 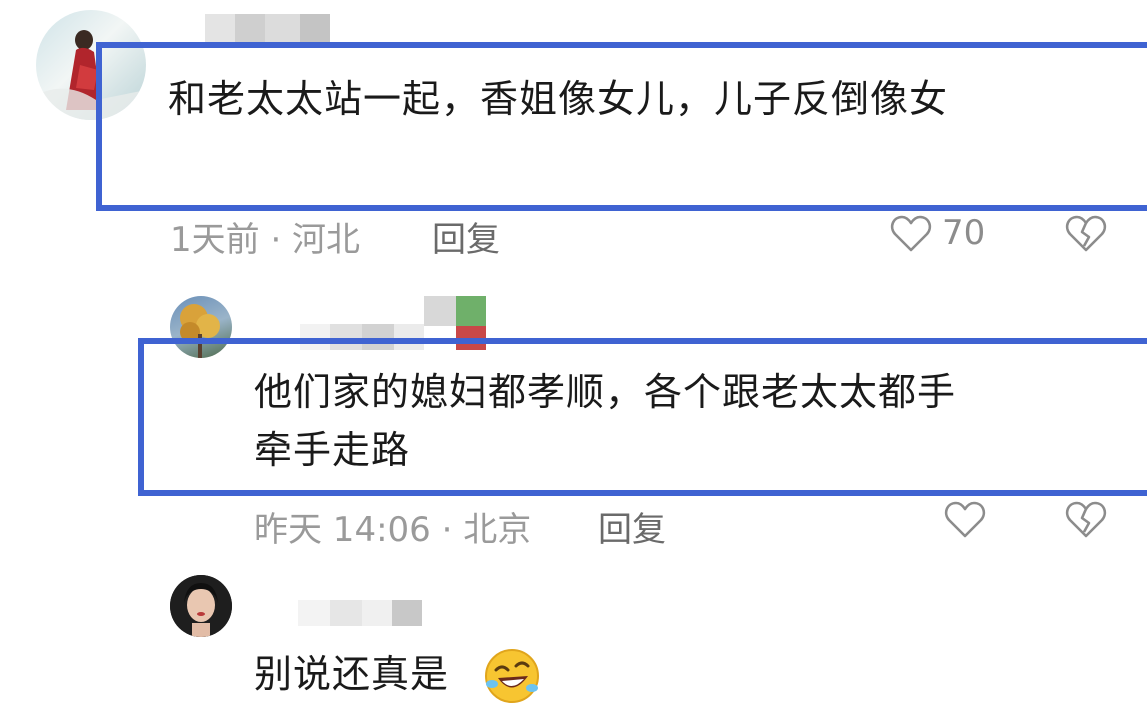 I want to click on comment-text-1: 和老太太站一起，香姐像女儿，儿子反倒像女, so click(x=558, y=99).